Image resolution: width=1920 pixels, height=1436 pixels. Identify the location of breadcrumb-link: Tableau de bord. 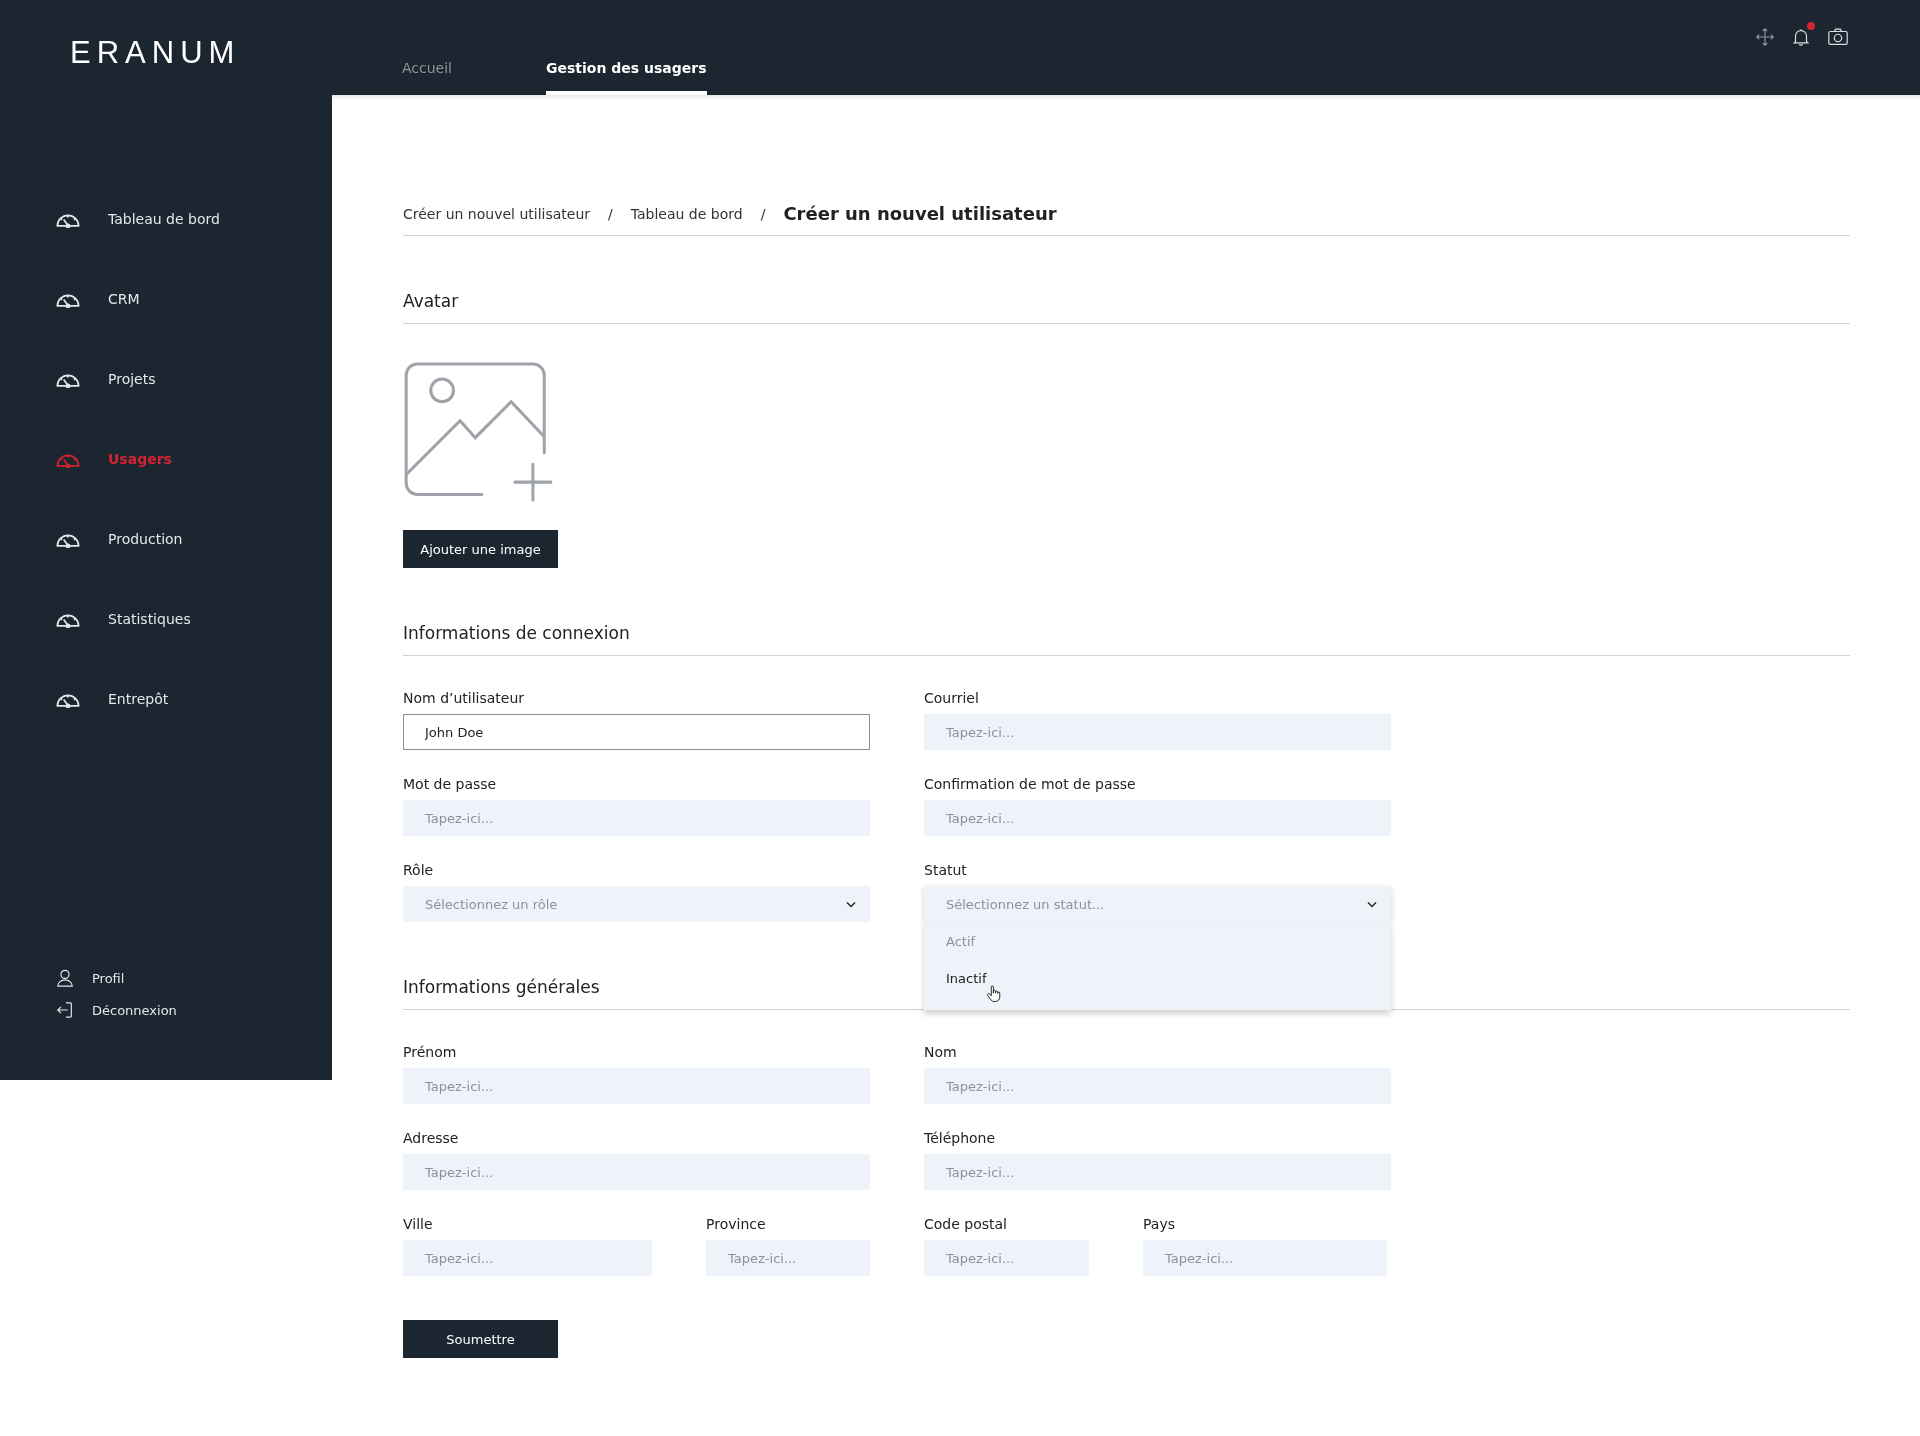
(686, 213).